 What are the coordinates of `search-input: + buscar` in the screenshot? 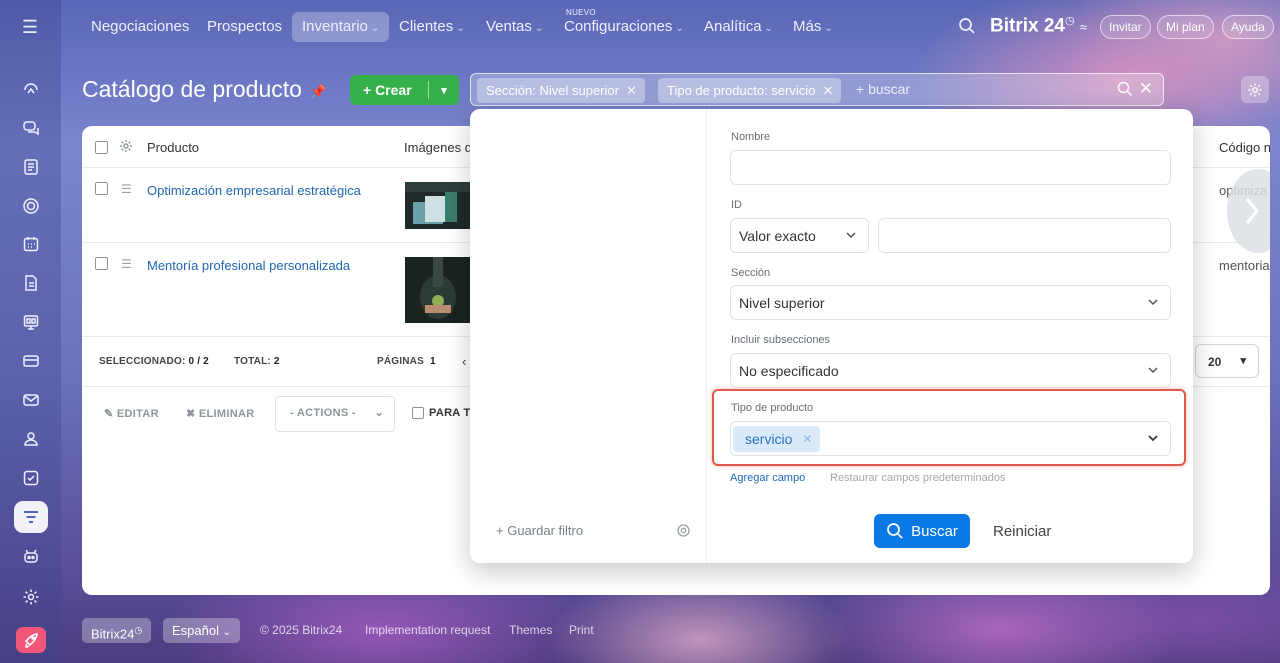 It's located at (883, 89).